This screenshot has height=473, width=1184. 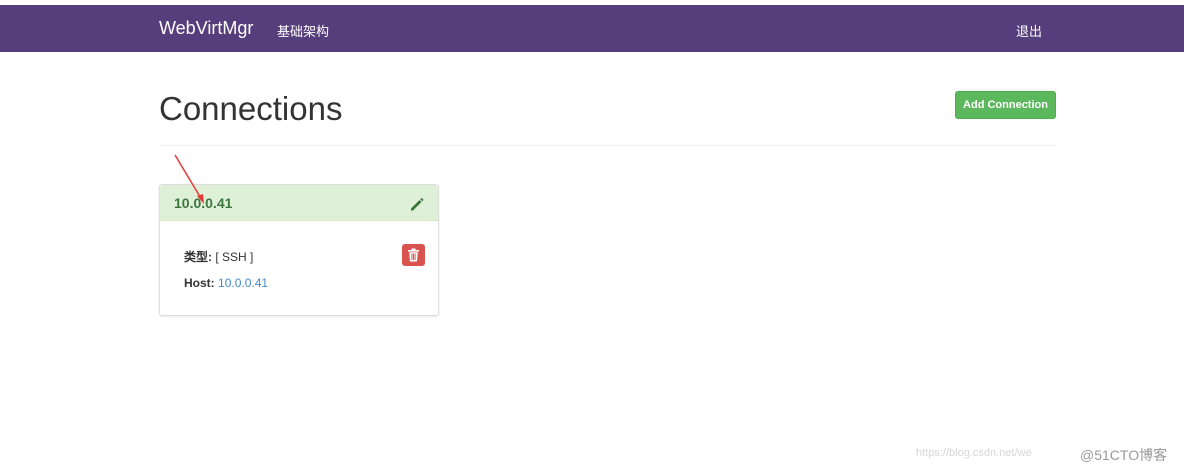 I want to click on watermark-url: https://blog.csdn.net/we, so click(x=974, y=453).